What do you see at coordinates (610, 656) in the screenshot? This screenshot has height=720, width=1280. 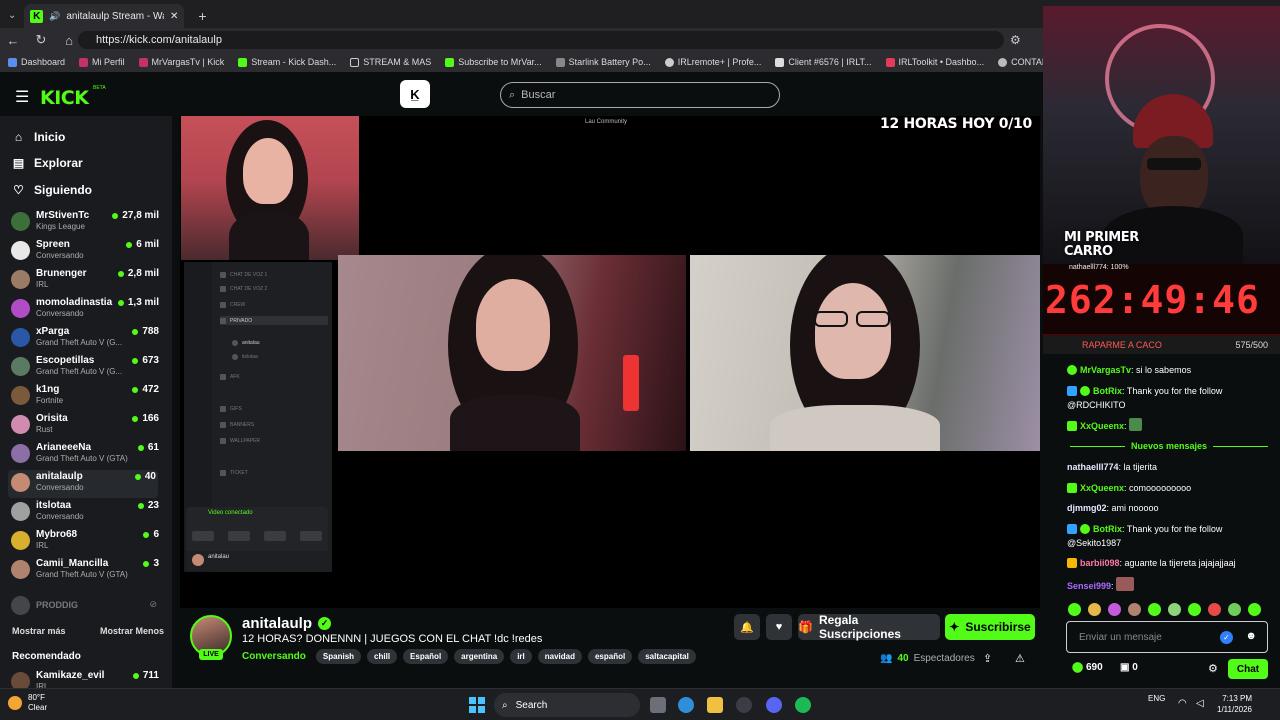 I see `tag-chip: español` at bounding box center [610, 656].